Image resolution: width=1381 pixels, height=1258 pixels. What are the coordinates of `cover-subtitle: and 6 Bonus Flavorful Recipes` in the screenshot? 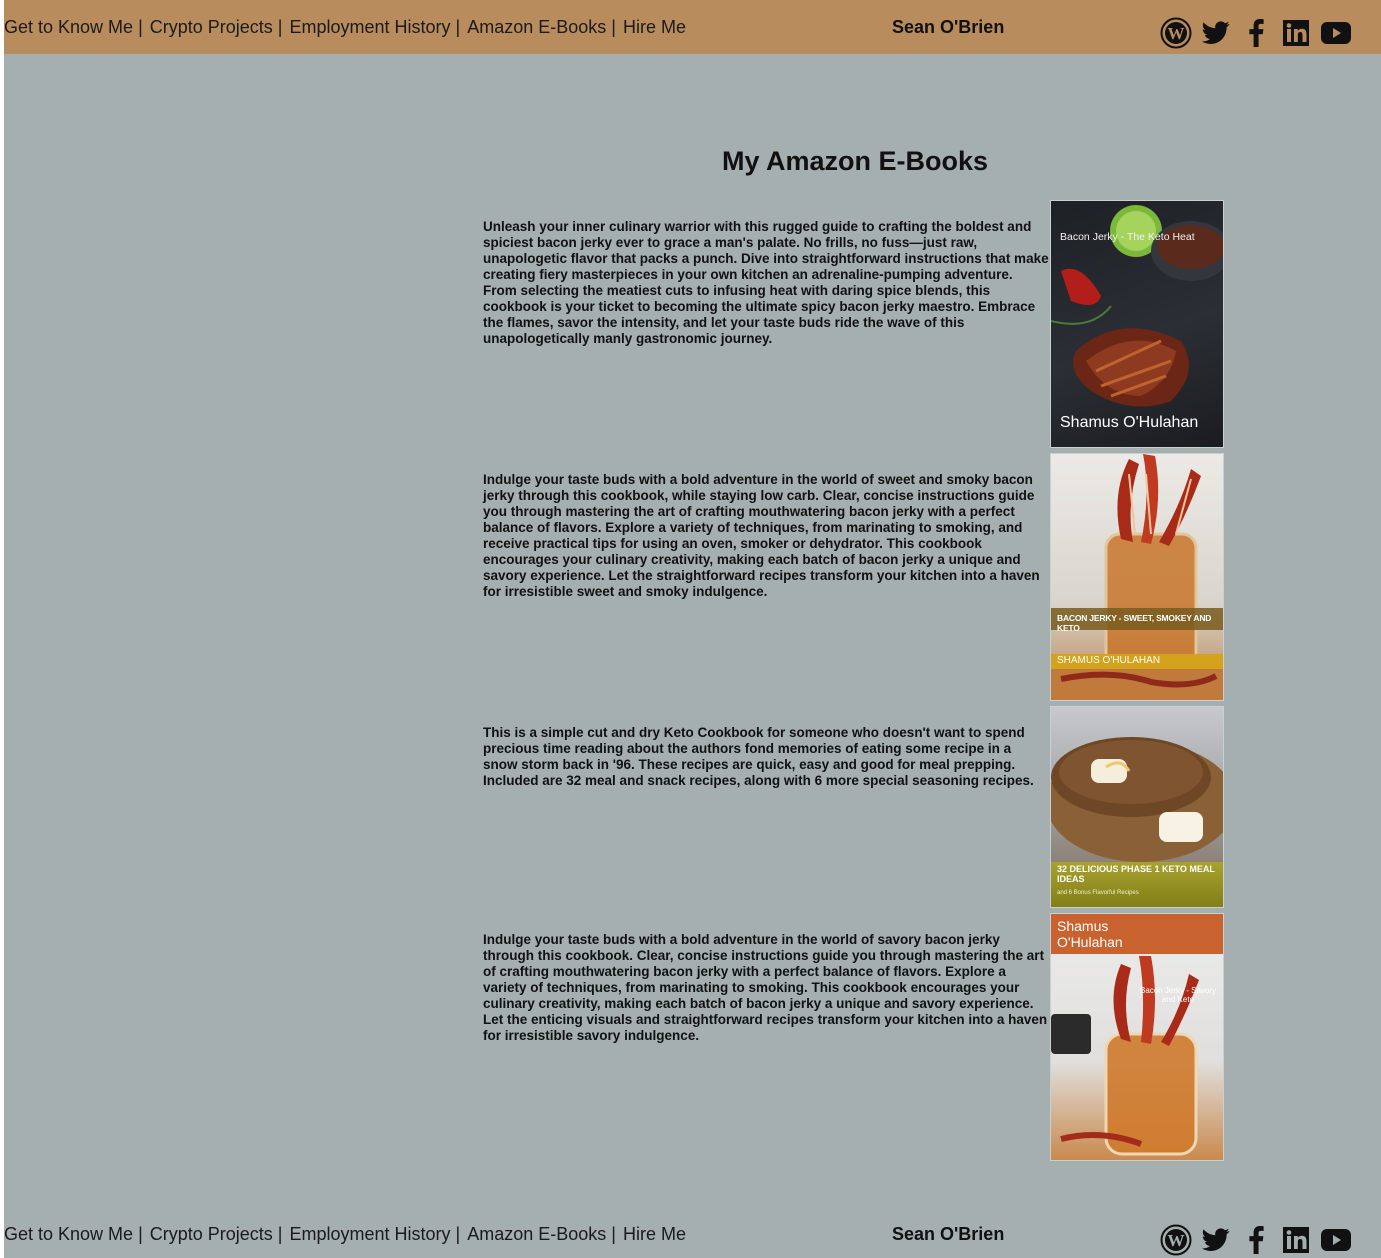 It's located at (1098, 893).